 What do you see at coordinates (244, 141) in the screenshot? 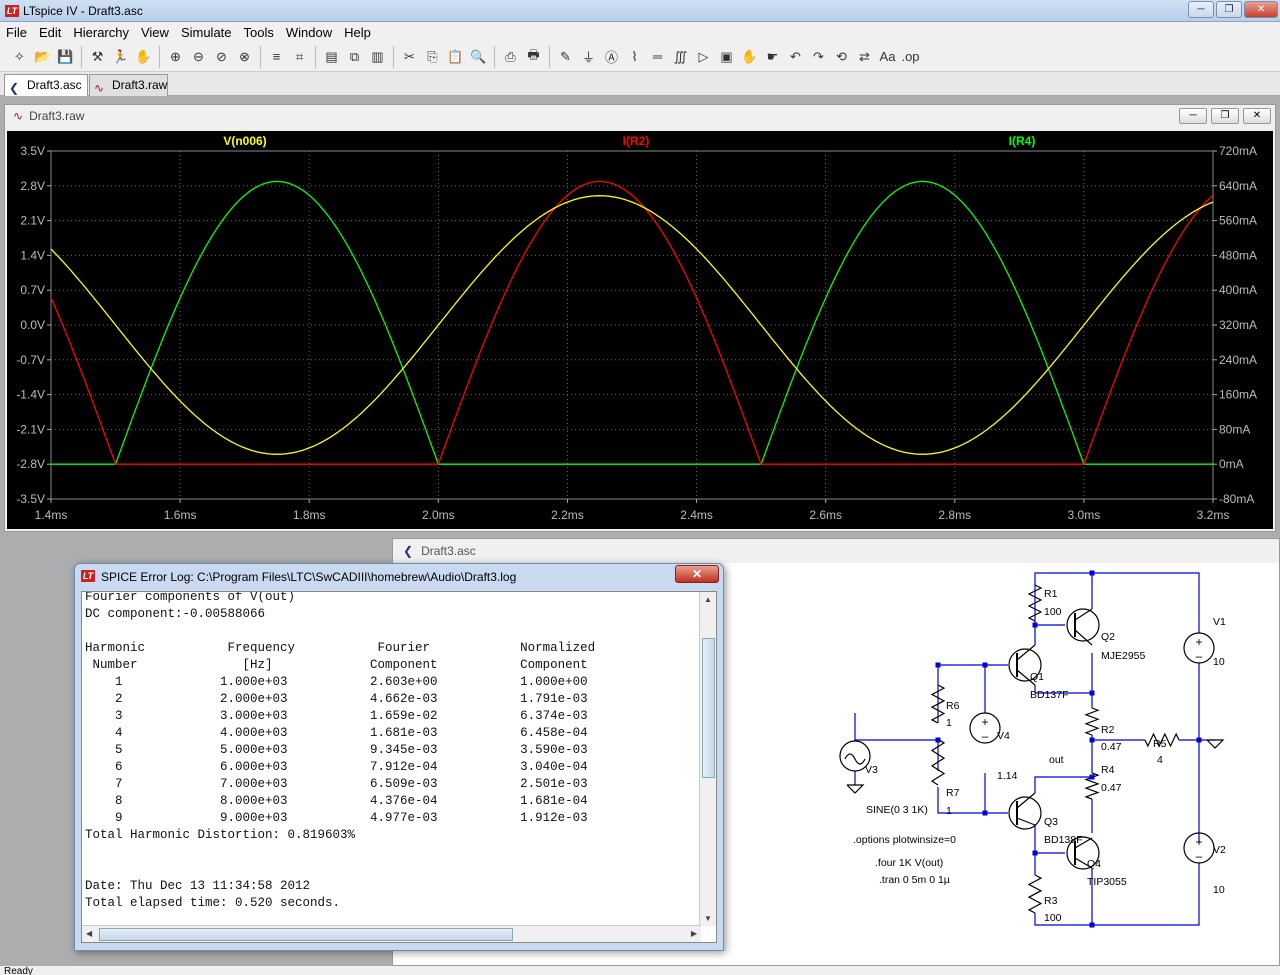
I see `legend-v-n006-: V(n006)` at bounding box center [244, 141].